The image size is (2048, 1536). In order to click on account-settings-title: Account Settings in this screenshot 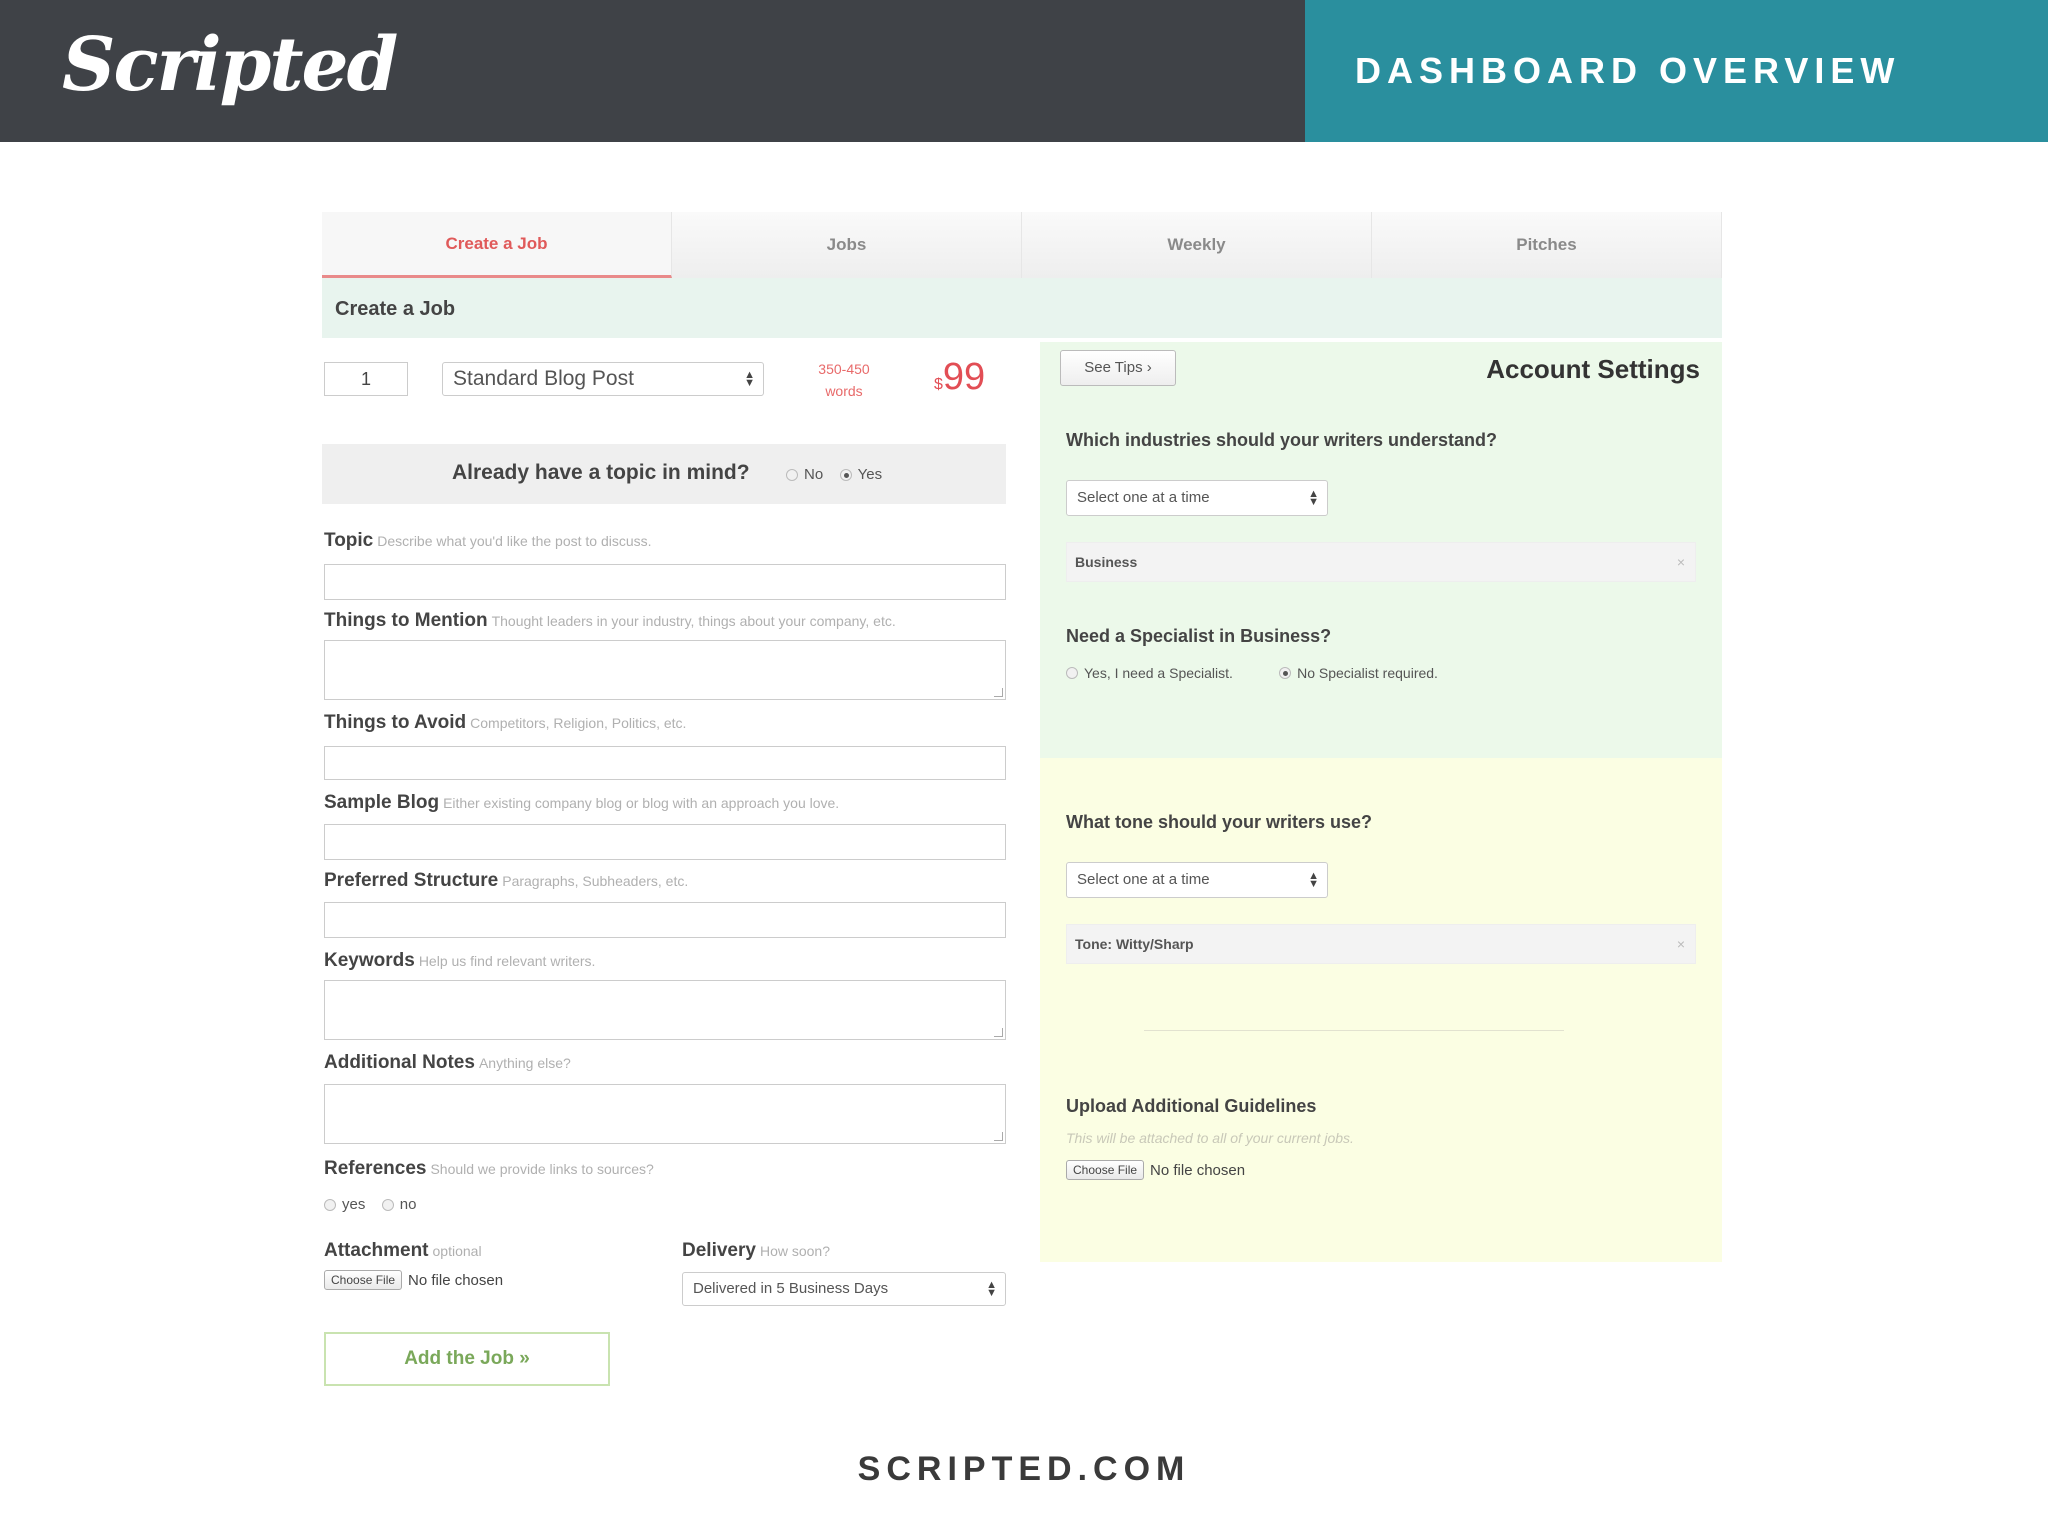, I will do `click(1593, 369)`.